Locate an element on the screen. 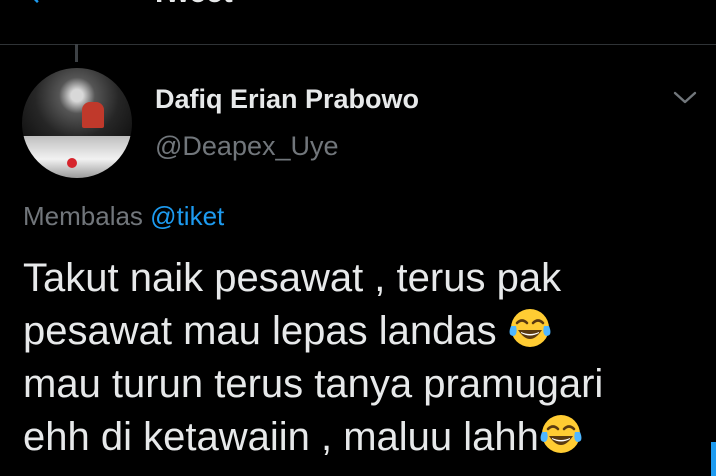 The image size is (716, 476). arrow-left-icon is located at coordinates (37, 4).